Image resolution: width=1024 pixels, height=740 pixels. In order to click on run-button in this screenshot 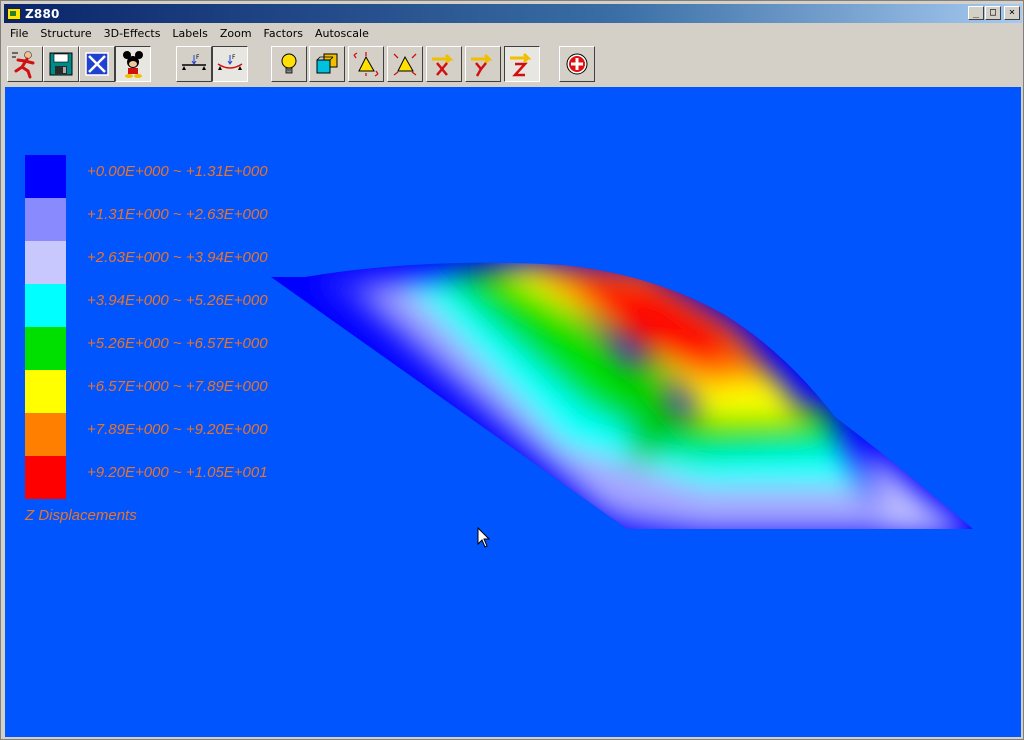, I will do `click(25, 64)`.